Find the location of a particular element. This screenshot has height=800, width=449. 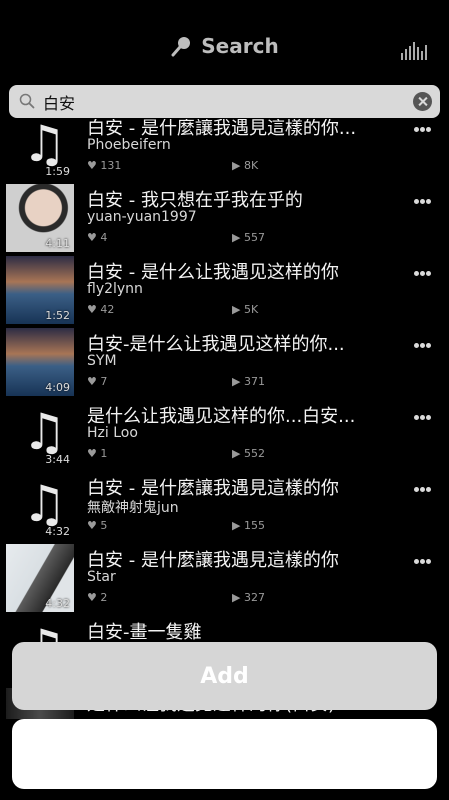

track-row: 4:09 白安-是什么让我遇见这样的你... SYM ♥ 7 ▶ 371 is located at coordinates (224, 361).